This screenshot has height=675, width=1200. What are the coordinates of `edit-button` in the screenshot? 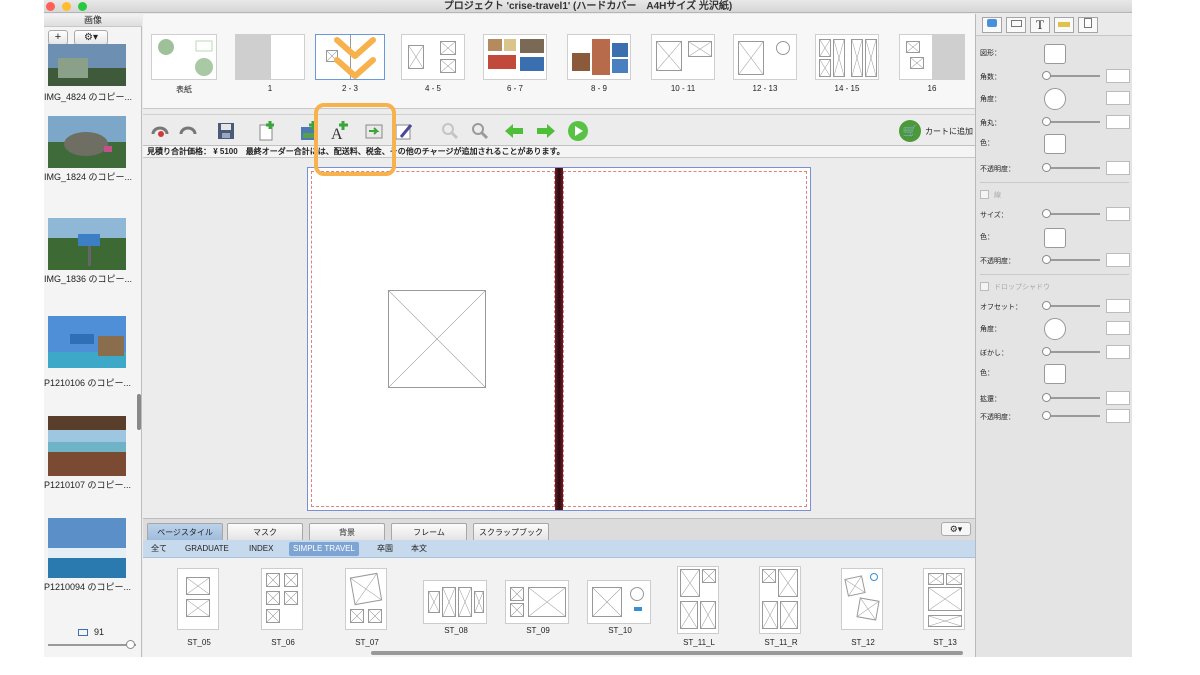 It's located at (404, 131).